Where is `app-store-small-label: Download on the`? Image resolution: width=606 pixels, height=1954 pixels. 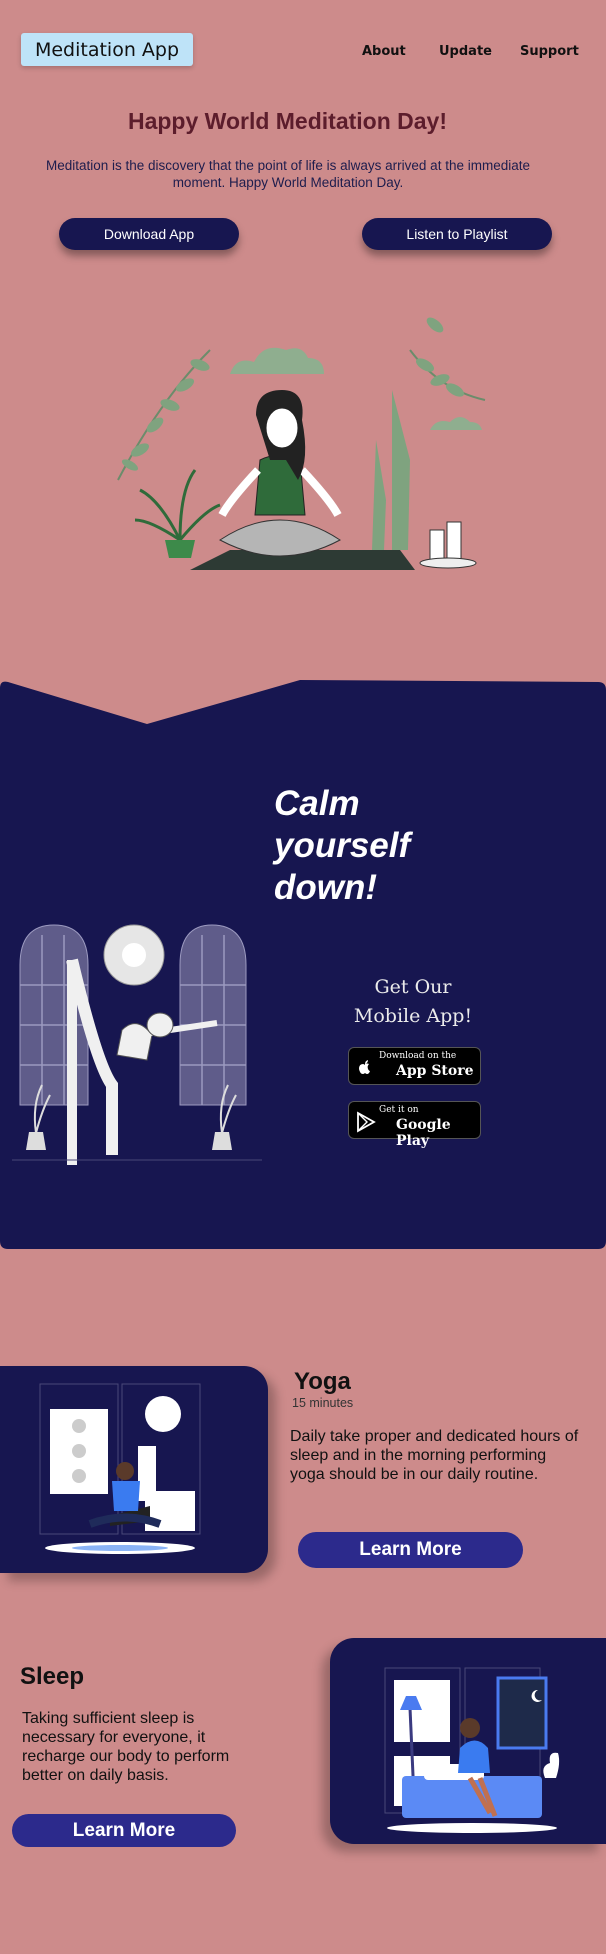
app-store-small-label: Download on the is located at coordinates (418, 1056).